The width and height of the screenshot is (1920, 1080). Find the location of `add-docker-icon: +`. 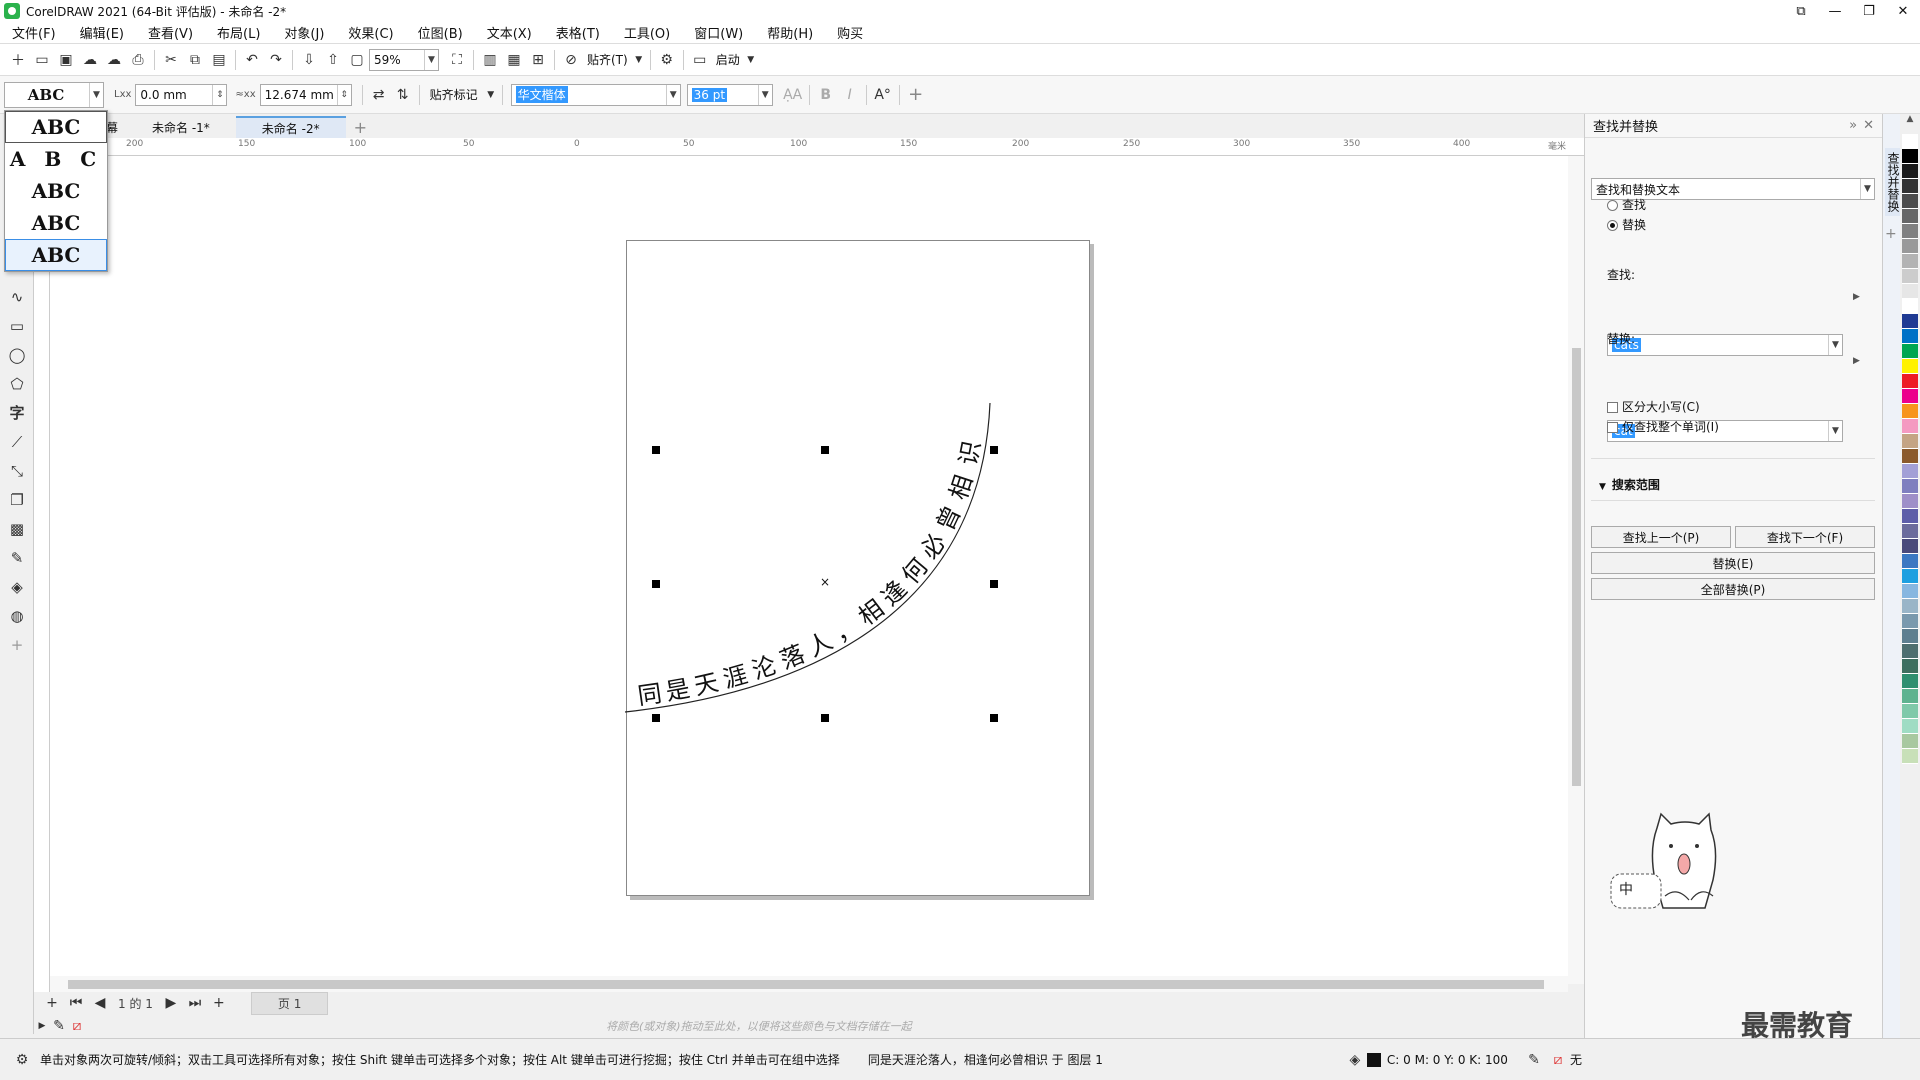

add-docker-icon: + is located at coordinates (1892, 234).